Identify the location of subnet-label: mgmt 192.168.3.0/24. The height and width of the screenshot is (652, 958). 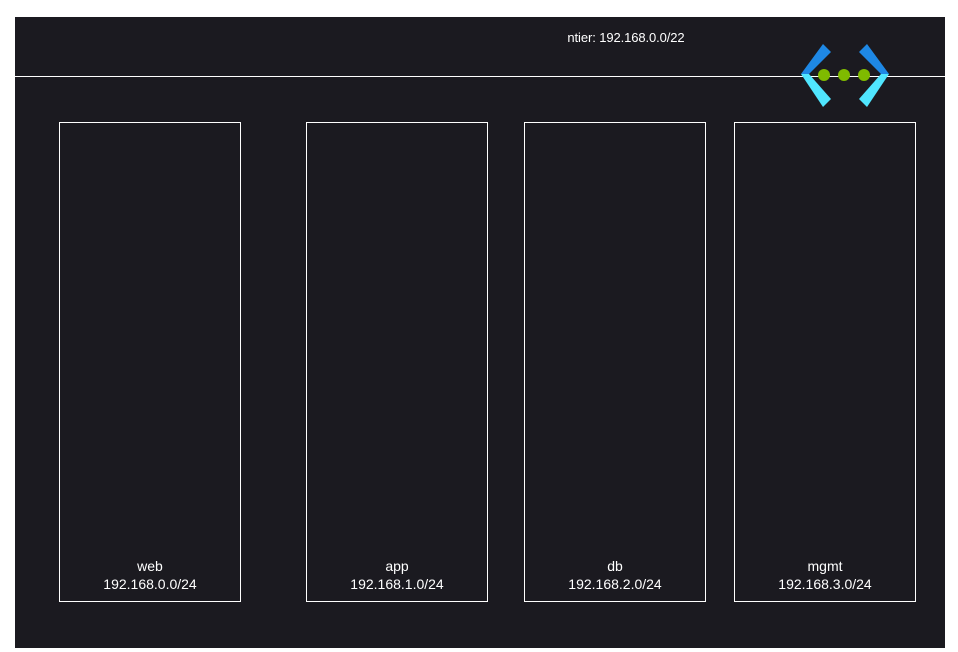
(825, 575).